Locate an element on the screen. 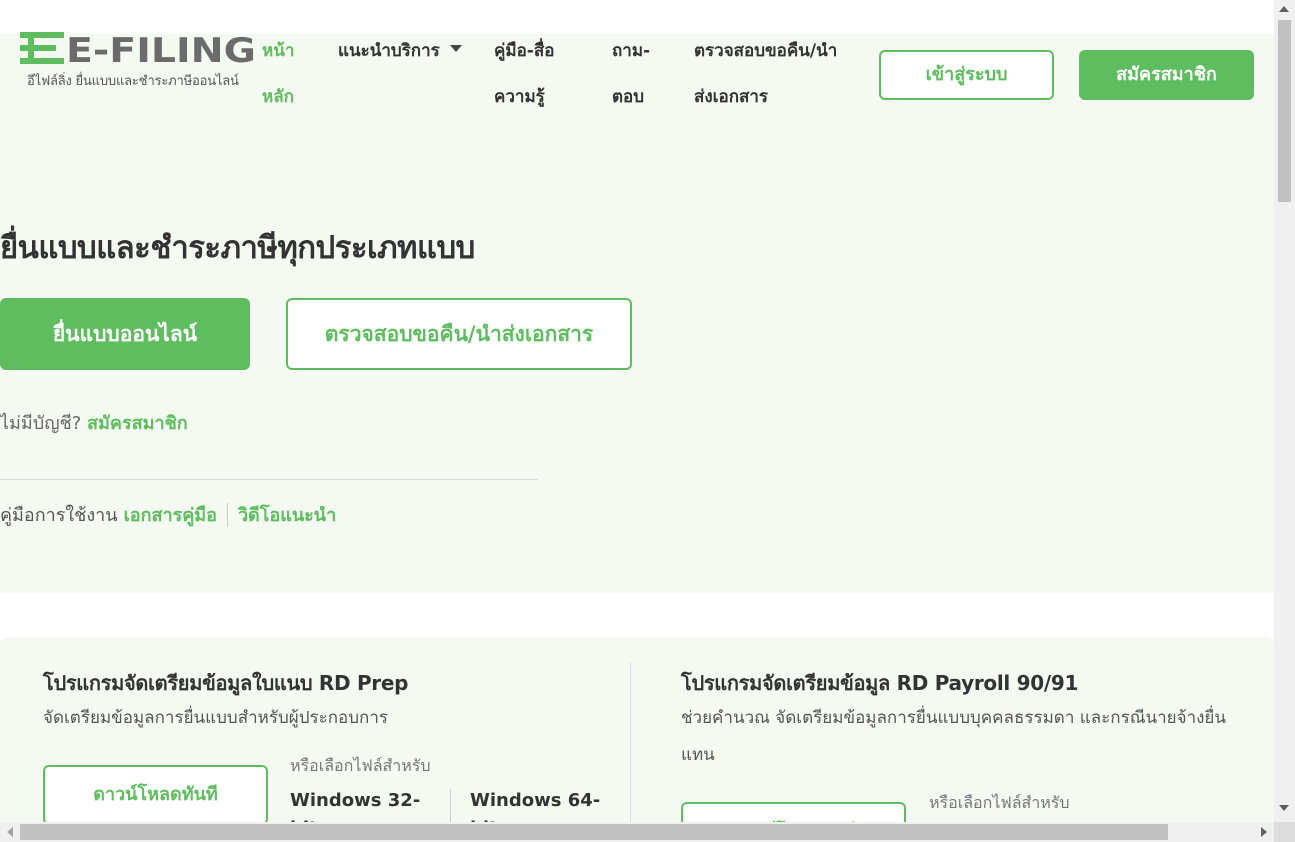  manual-row: คู่มือการใช้งาน เอกสารคู่มือ วิดีโอแนะนำ is located at coordinates (168, 514).